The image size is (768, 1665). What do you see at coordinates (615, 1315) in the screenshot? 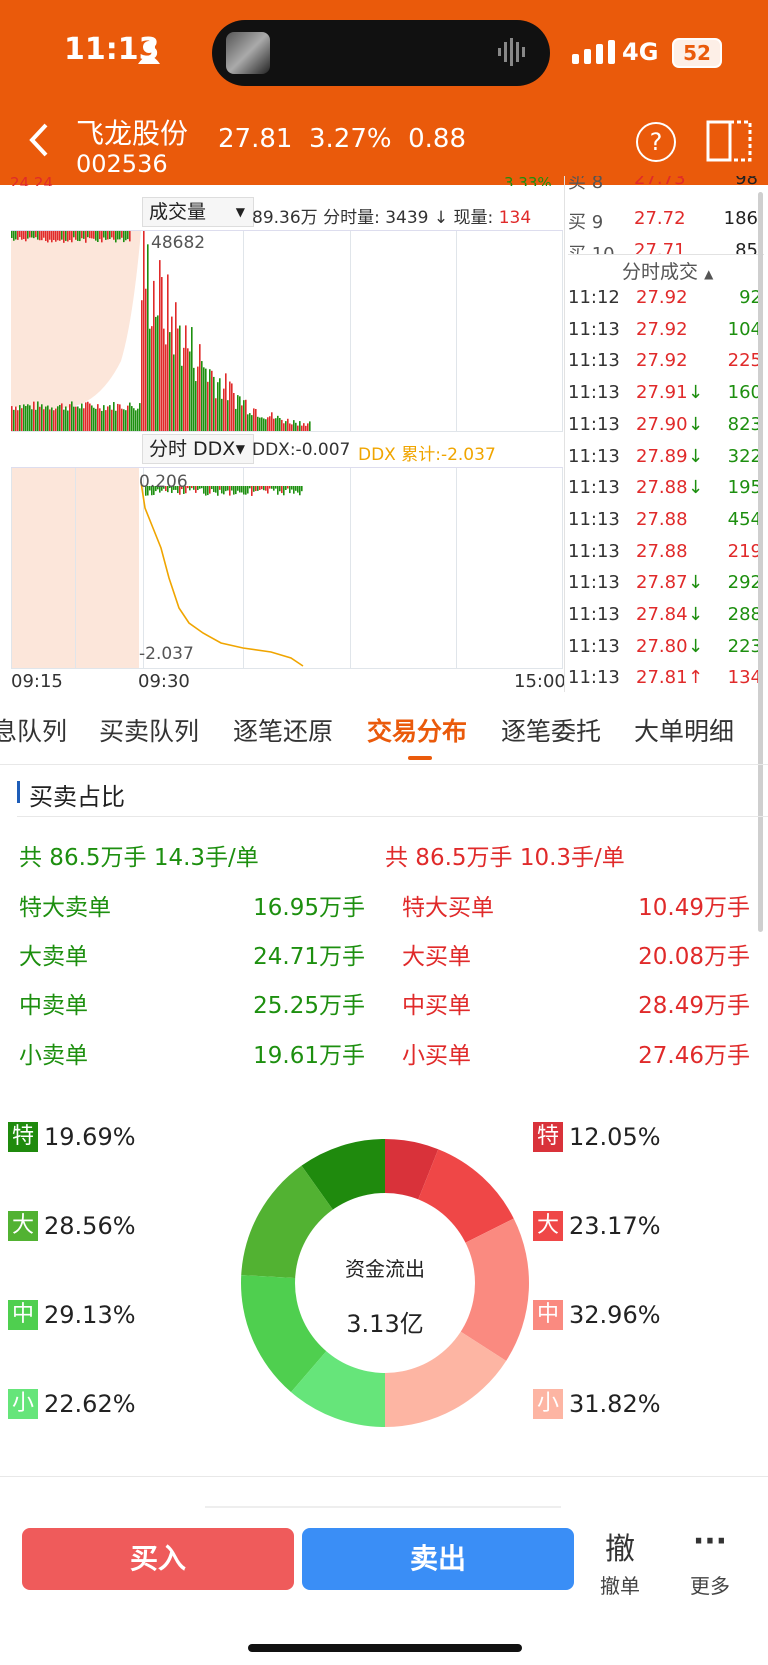
I see `buy-percent: 32.96%` at bounding box center [615, 1315].